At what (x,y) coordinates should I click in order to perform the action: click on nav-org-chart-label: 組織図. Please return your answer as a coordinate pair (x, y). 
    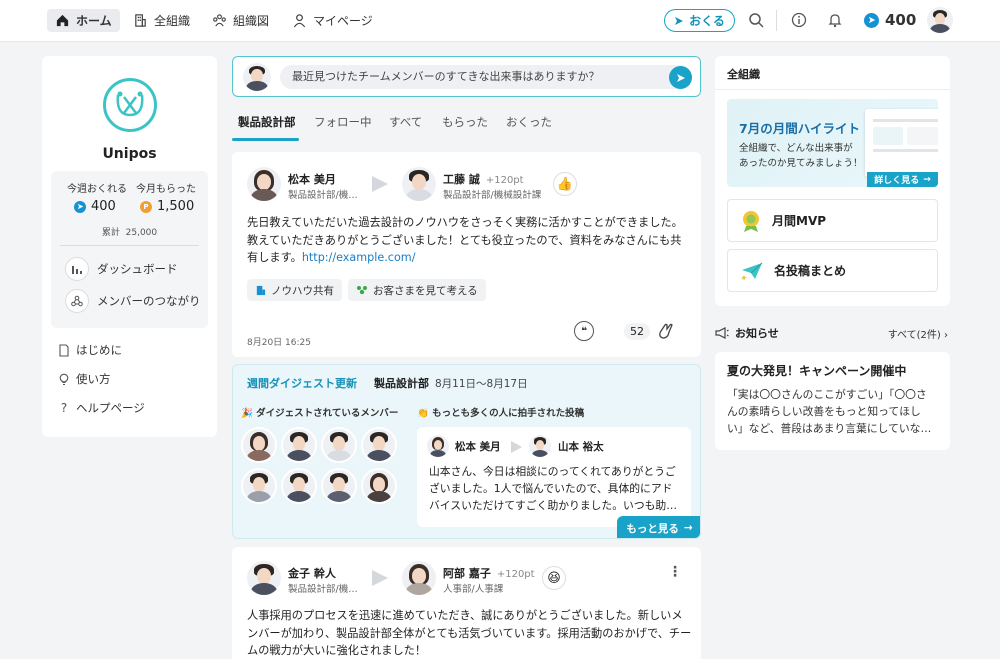
    Looking at the image, I should click on (251, 21).